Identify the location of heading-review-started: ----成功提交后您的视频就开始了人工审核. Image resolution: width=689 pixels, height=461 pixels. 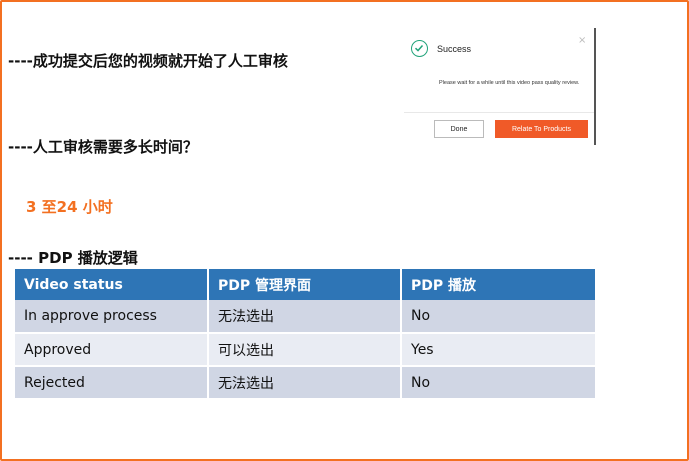
(148, 61).